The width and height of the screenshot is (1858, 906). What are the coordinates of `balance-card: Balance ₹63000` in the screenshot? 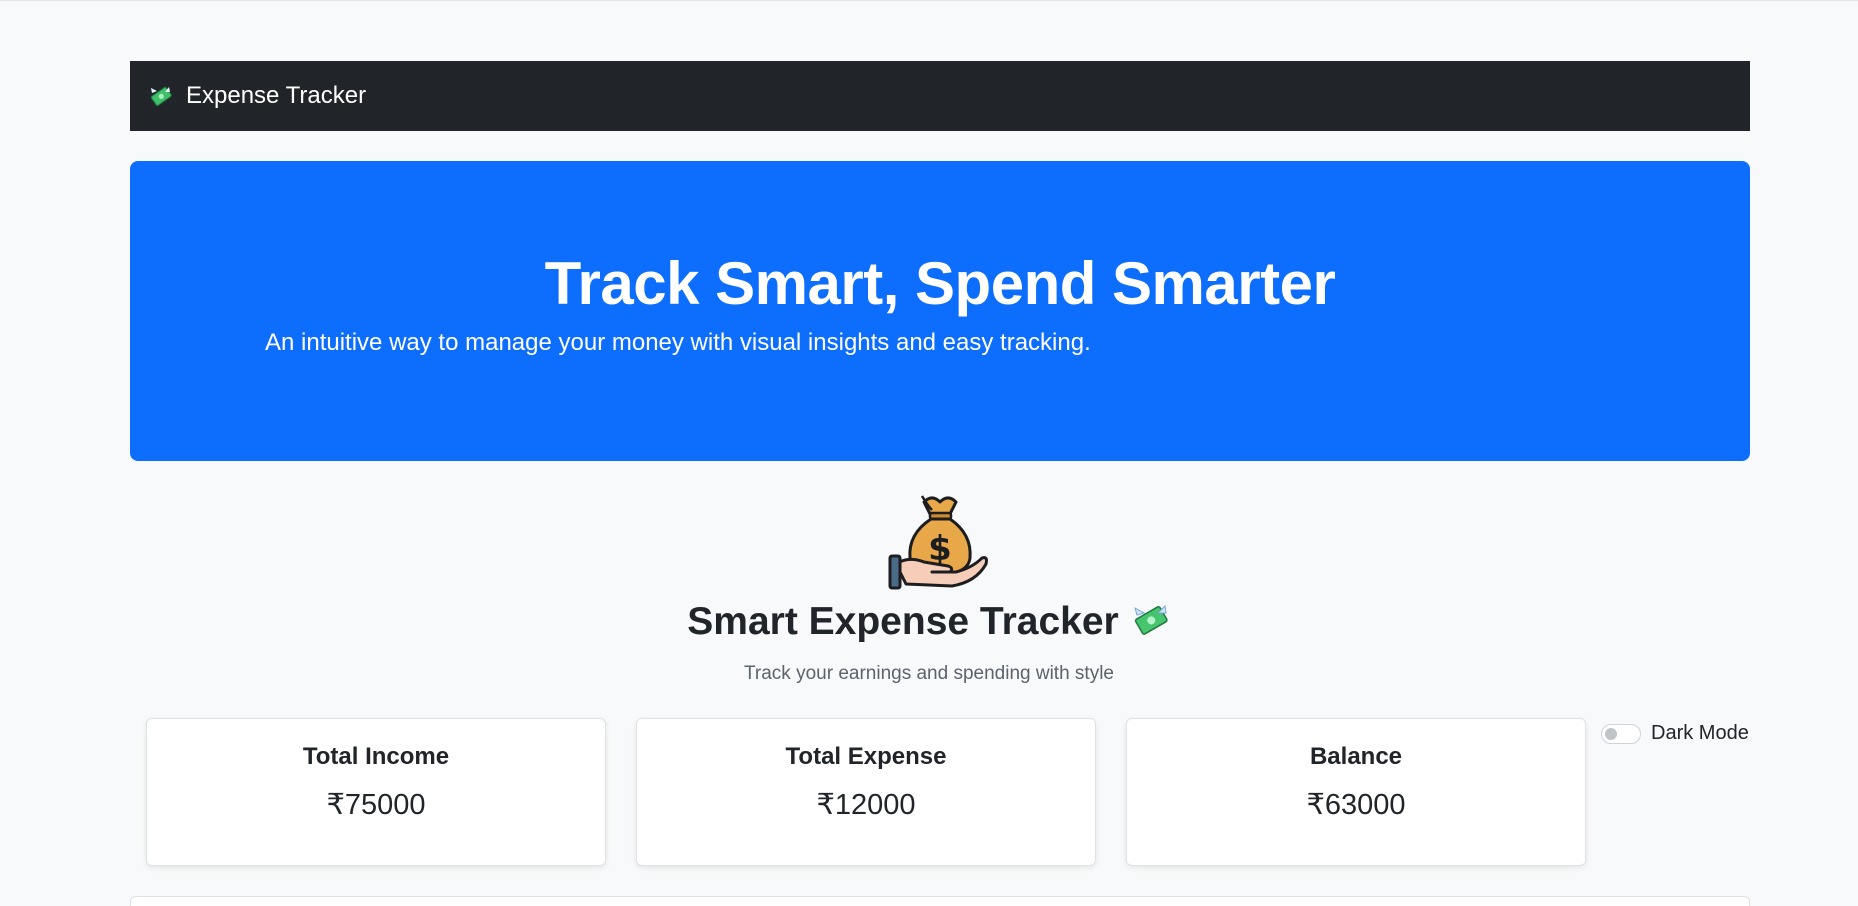 It's located at (1356, 792).